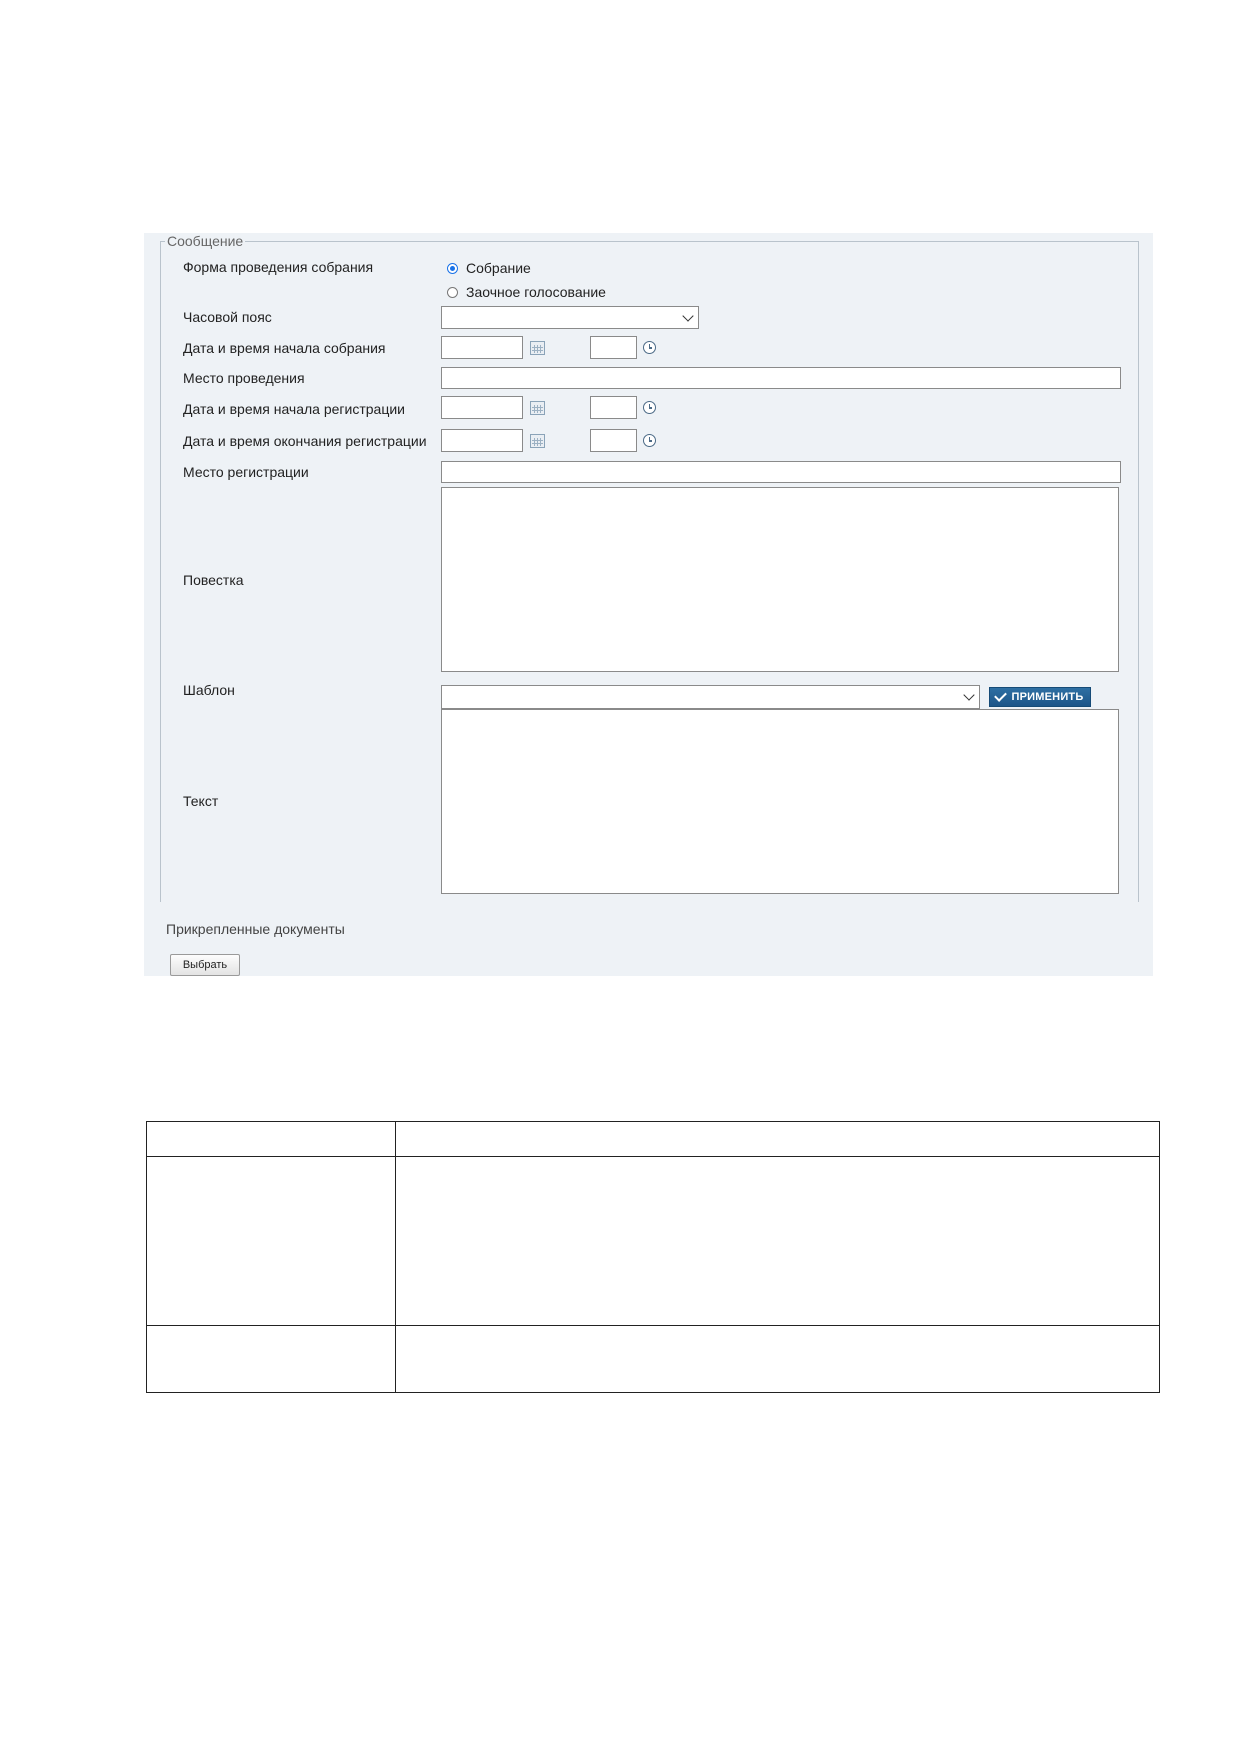 Image resolution: width=1239 pixels, height=1752 pixels. I want to click on timezone-select, so click(570, 317).